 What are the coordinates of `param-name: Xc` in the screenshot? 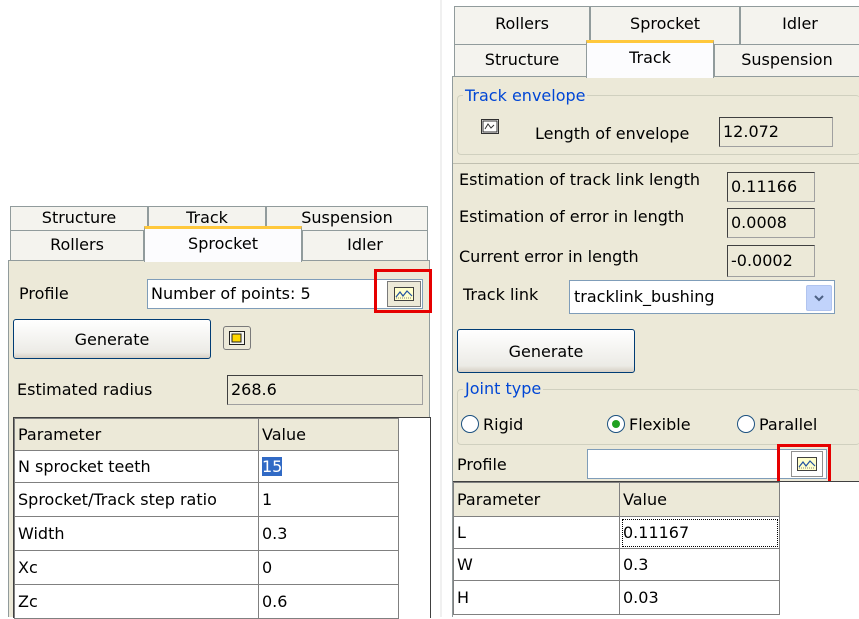 It's located at (136, 567).